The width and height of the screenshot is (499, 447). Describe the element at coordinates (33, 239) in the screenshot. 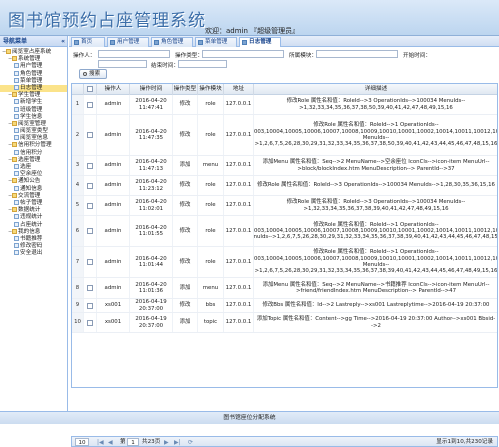

I see `sidebar-item: 书籍推荐` at that location.